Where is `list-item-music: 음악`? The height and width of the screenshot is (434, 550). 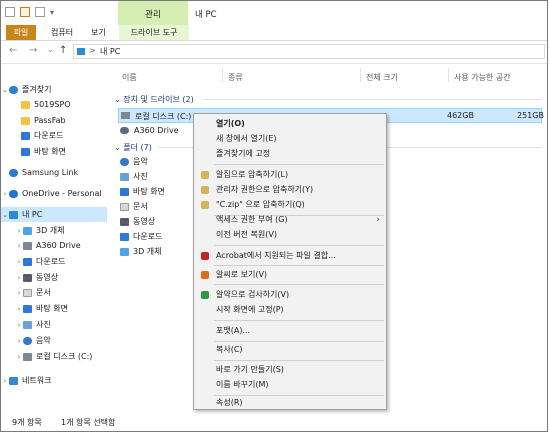 list-item-music: 음악 is located at coordinates (134, 161).